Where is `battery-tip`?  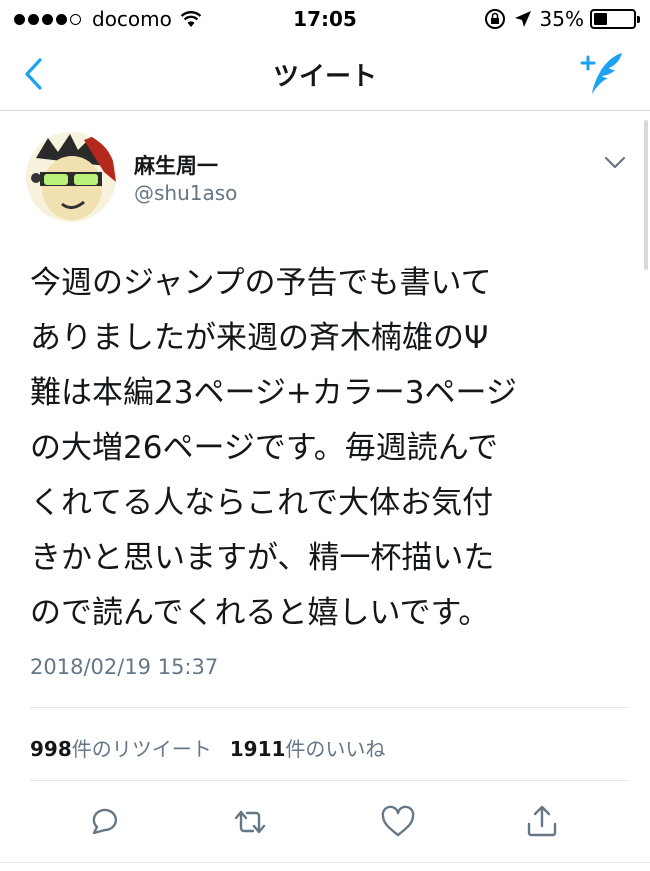
battery-tip is located at coordinates (638, 19).